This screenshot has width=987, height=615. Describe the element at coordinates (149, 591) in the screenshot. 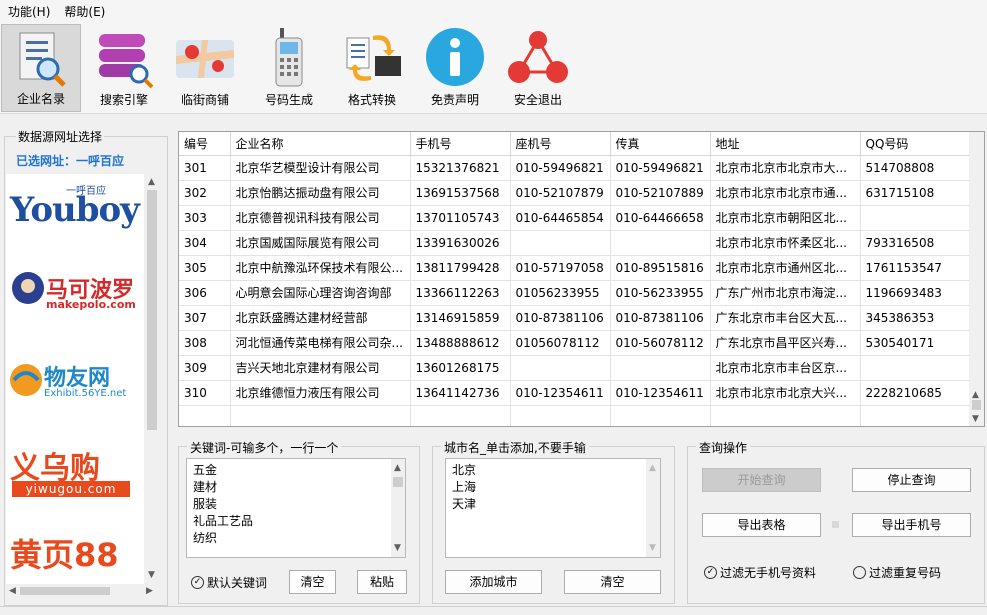

I see `scroll-right-arrow: ▶` at that location.